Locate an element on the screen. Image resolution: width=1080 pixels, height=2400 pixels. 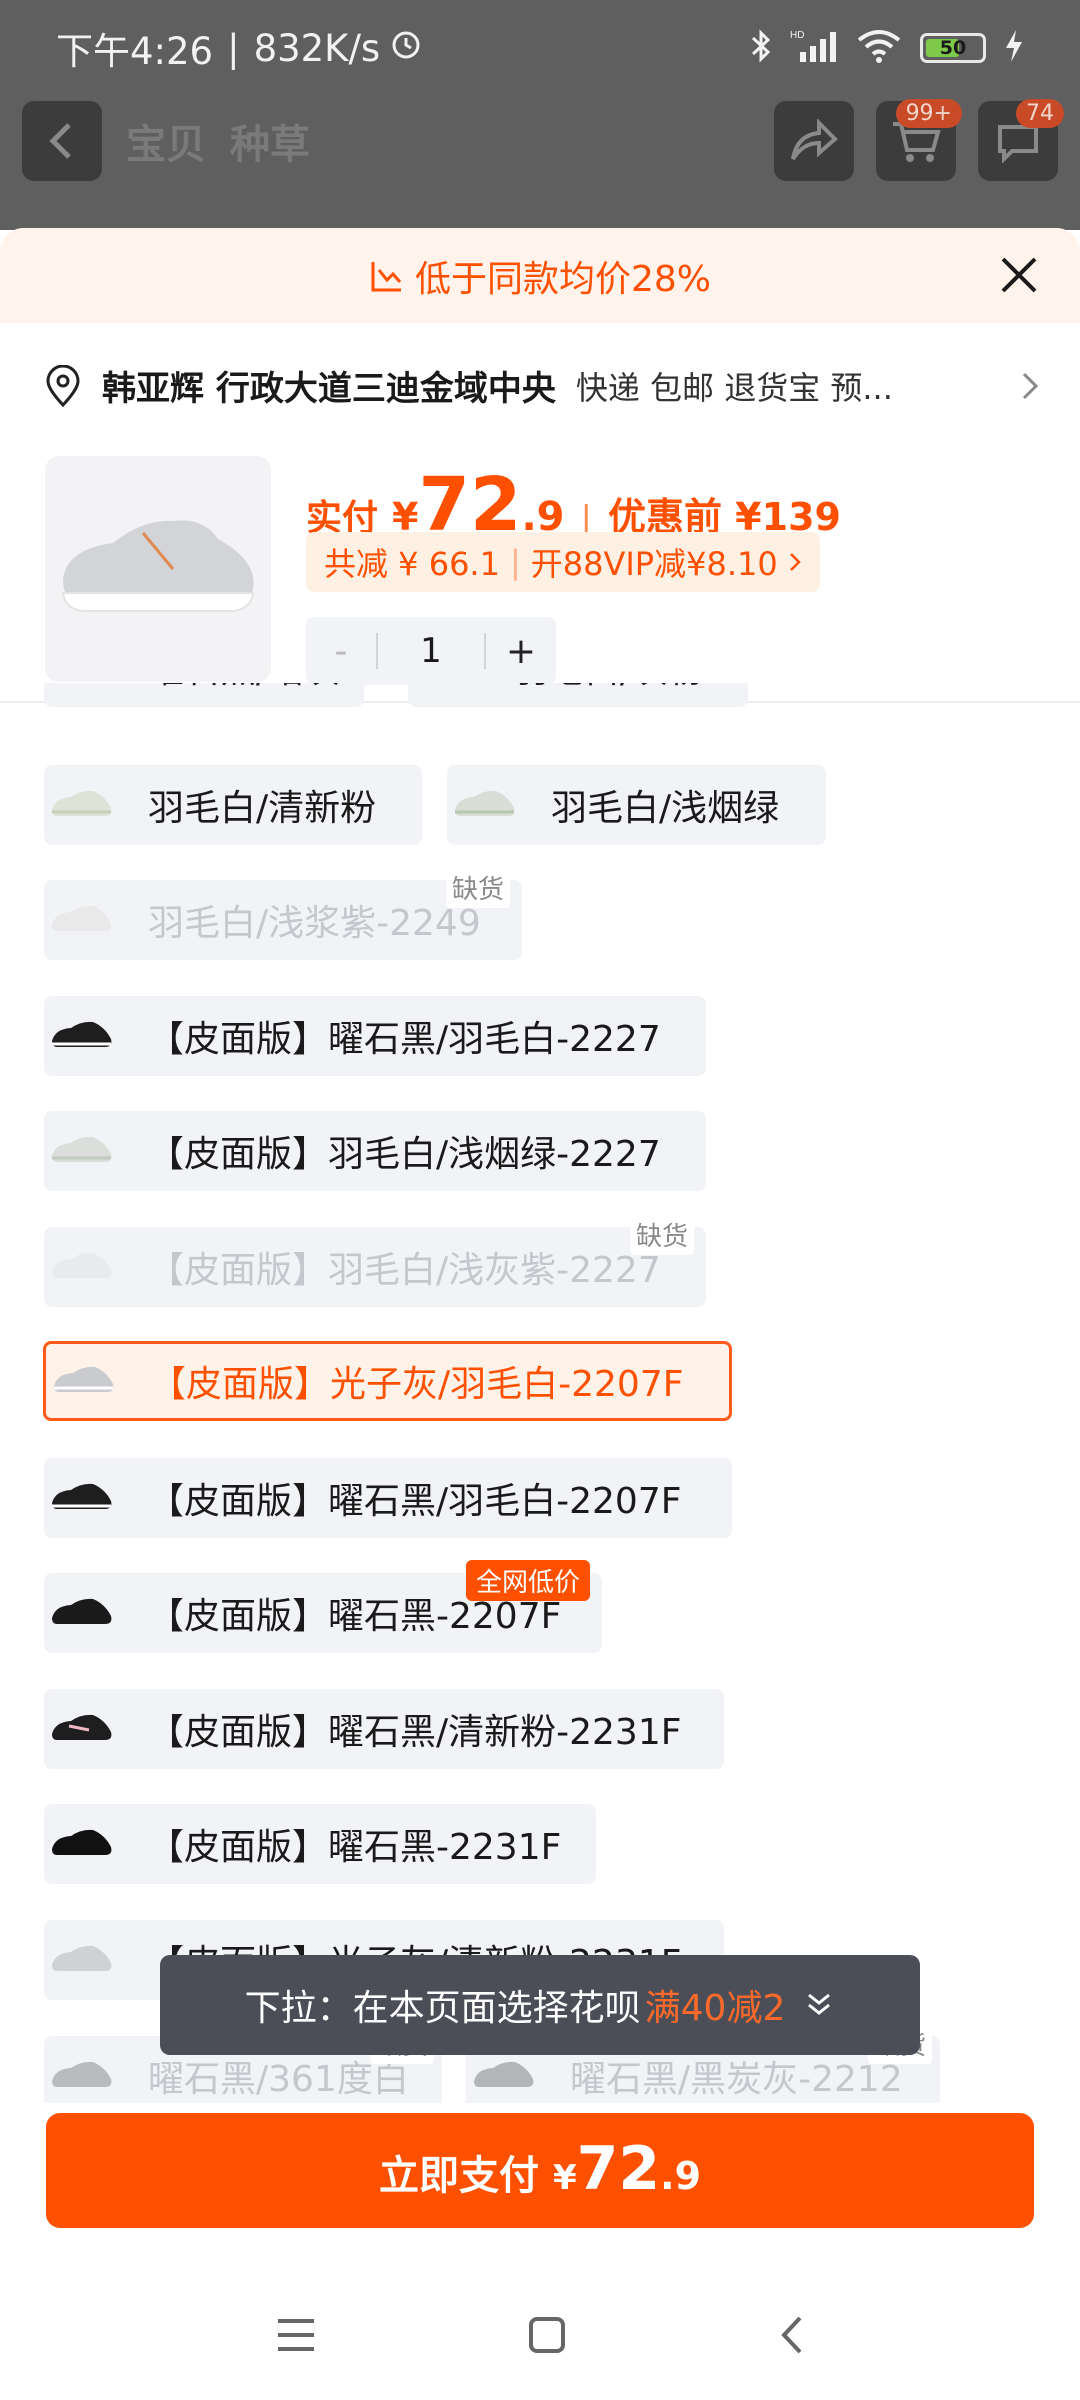
sku-option: 【皮面版】羽毛白/浅烟绿-2227 is located at coordinates (375, 1151).